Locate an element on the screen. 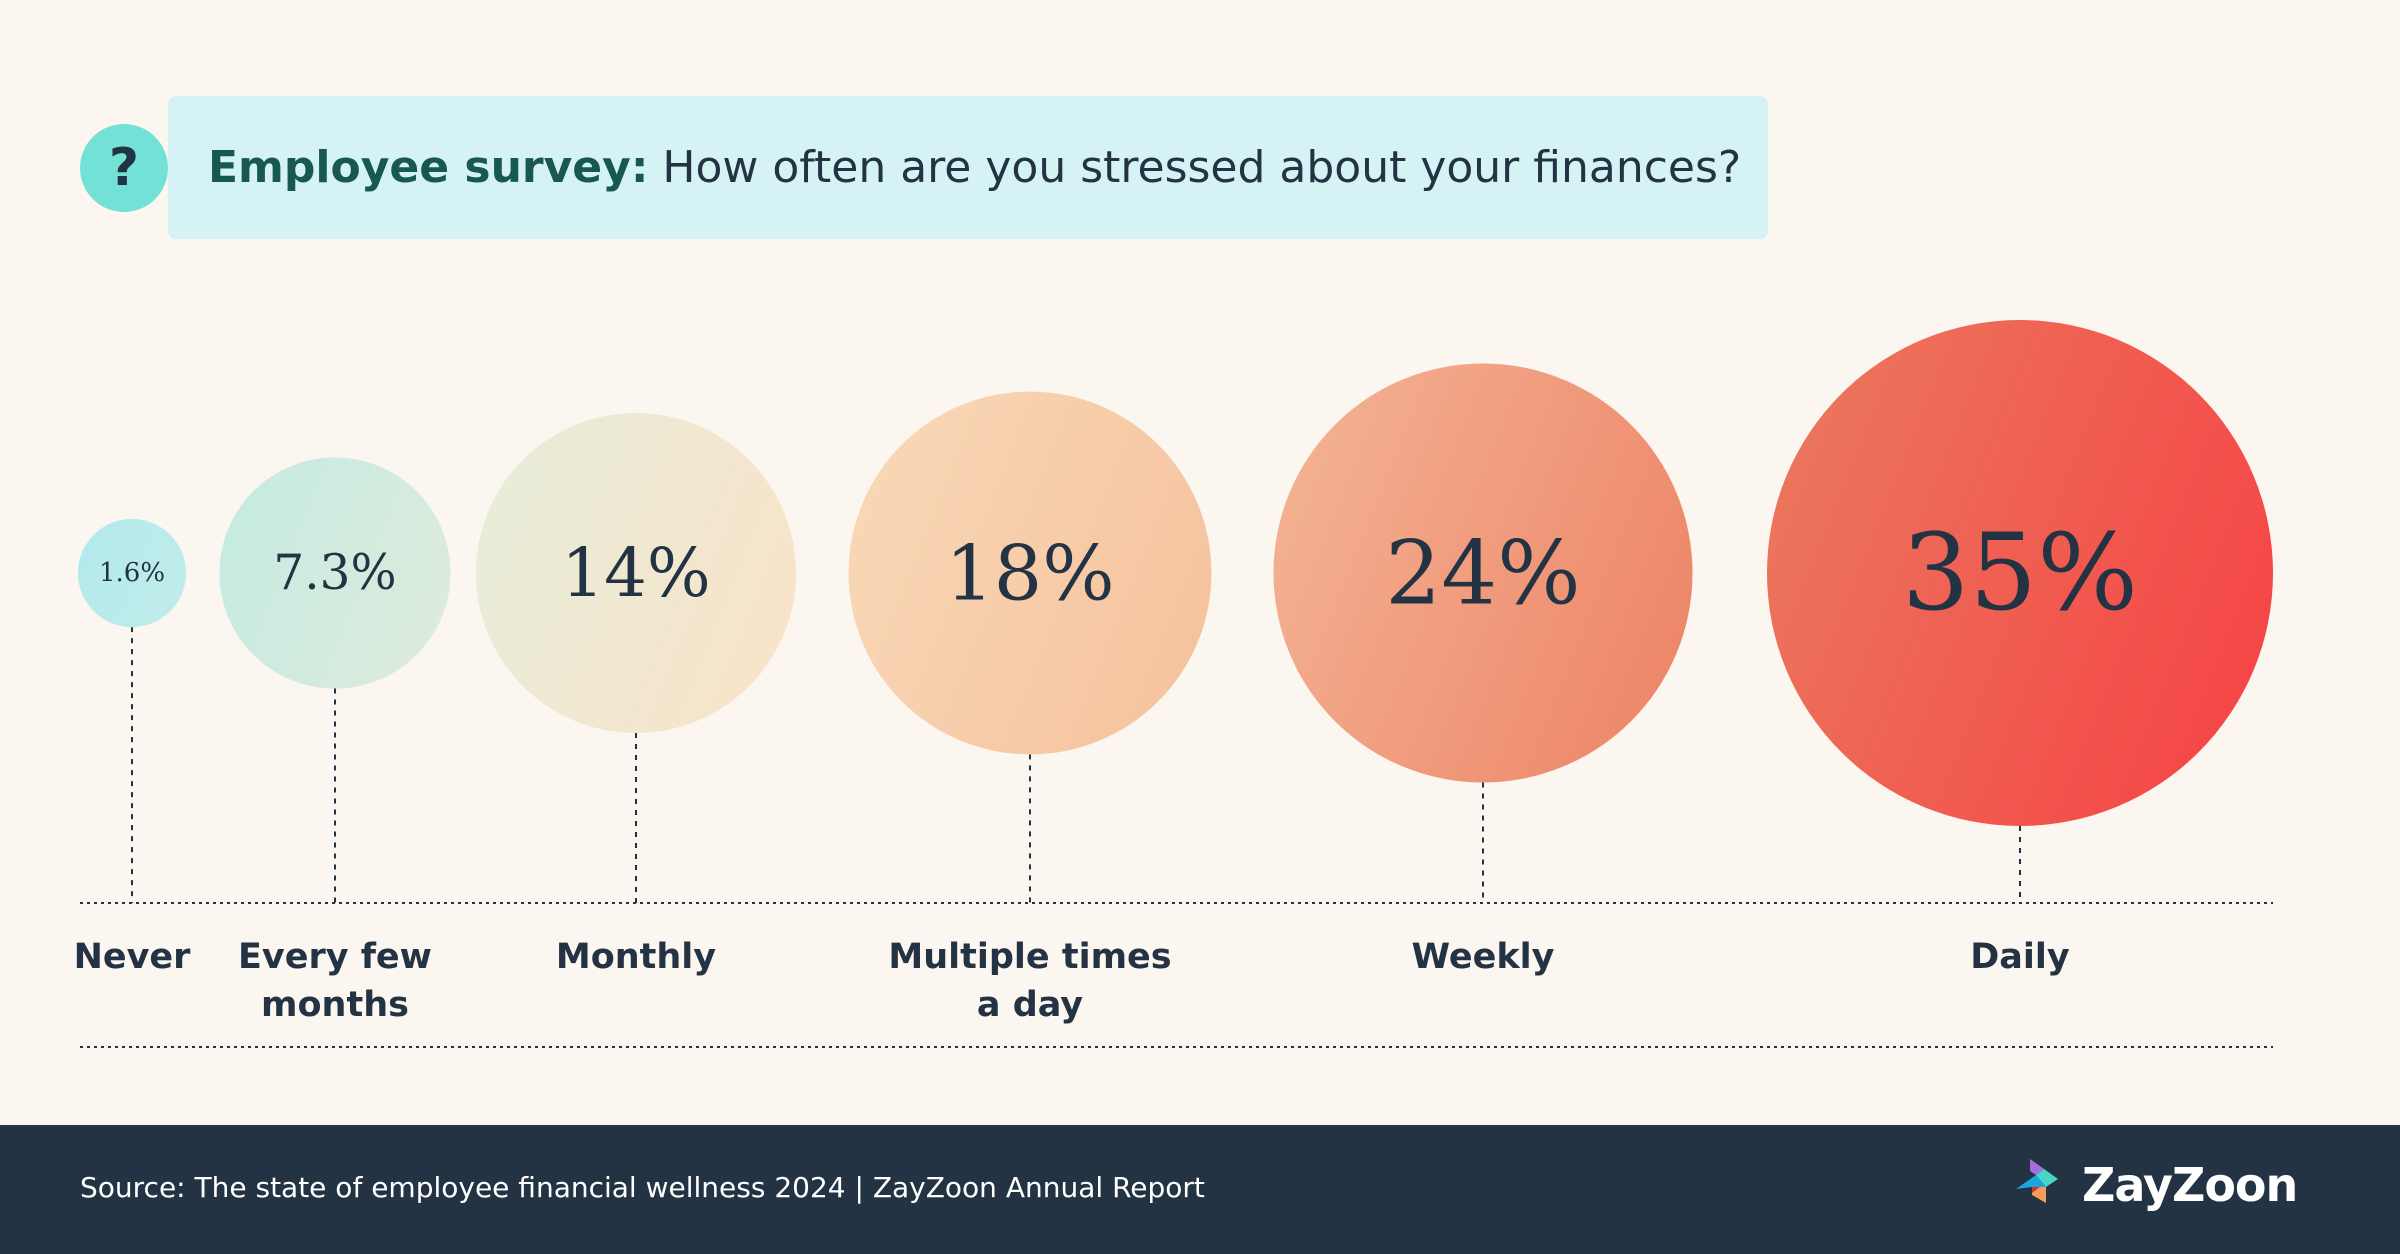 Image resolution: width=2400 pixels, height=1254 pixels. value-label: 7.3% is located at coordinates (334, 573).